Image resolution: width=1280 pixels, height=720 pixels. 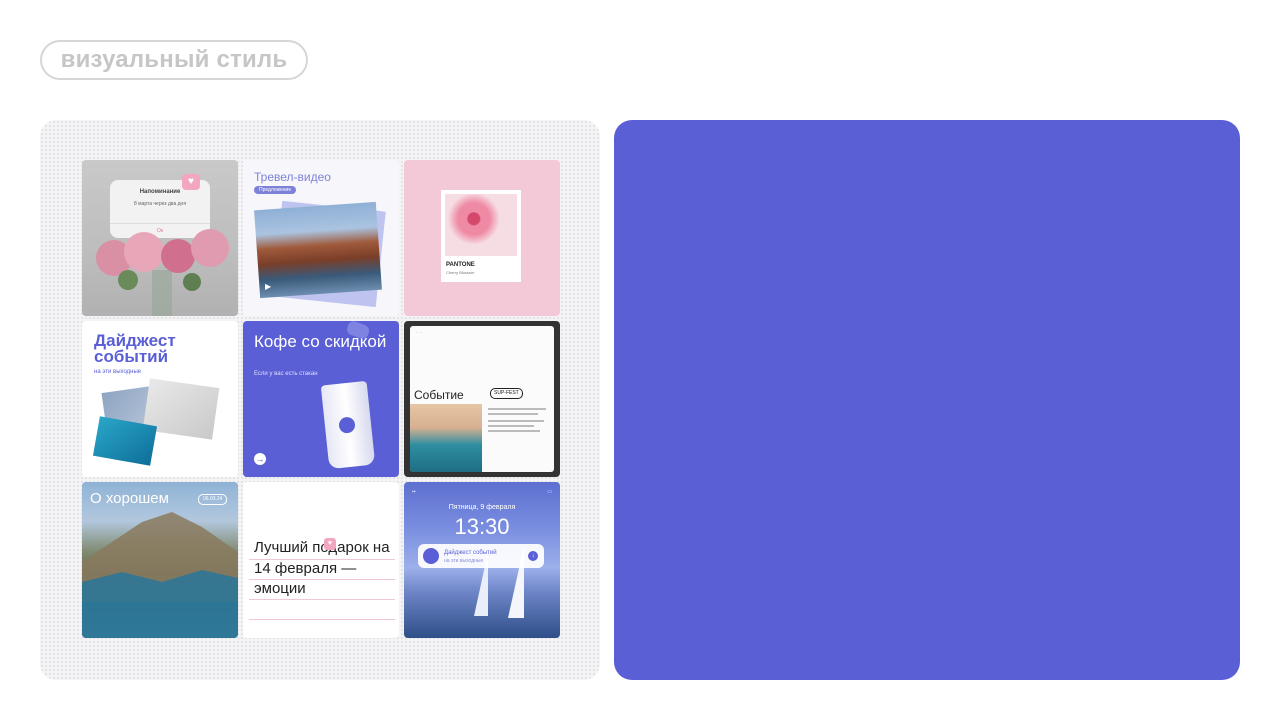 What do you see at coordinates (318, 250) in the screenshot?
I see `travel-photo` at bounding box center [318, 250].